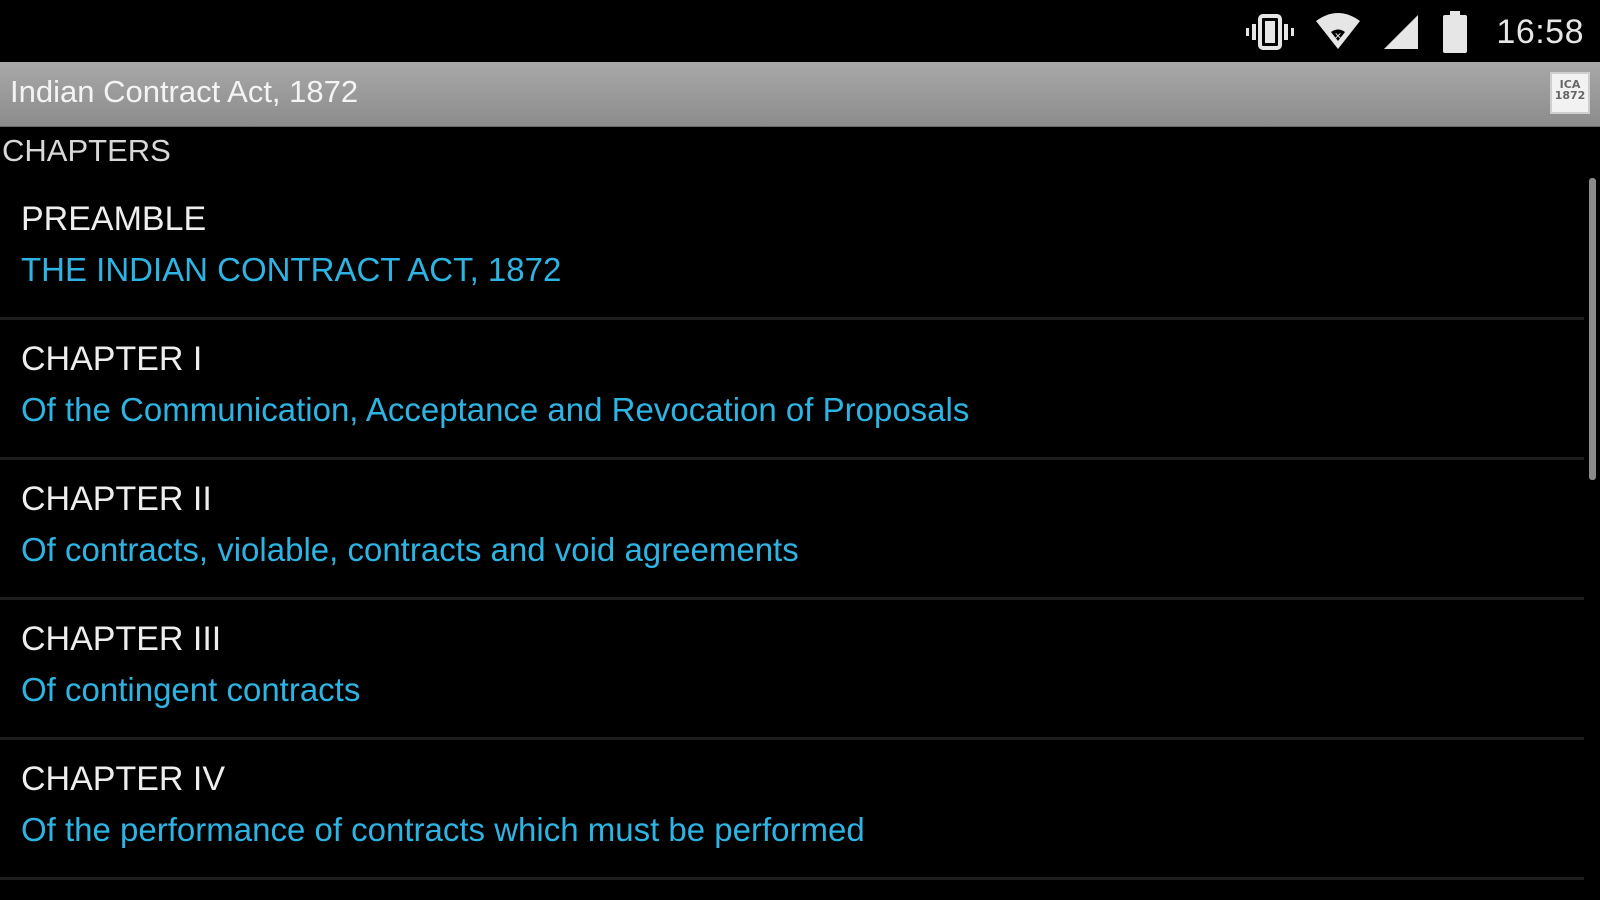 Image resolution: width=1600 pixels, height=900 pixels. What do you see at coordinates (1455, 32) in the screenshot?
I see `battery-icon` at bounding box center [1455, 32].